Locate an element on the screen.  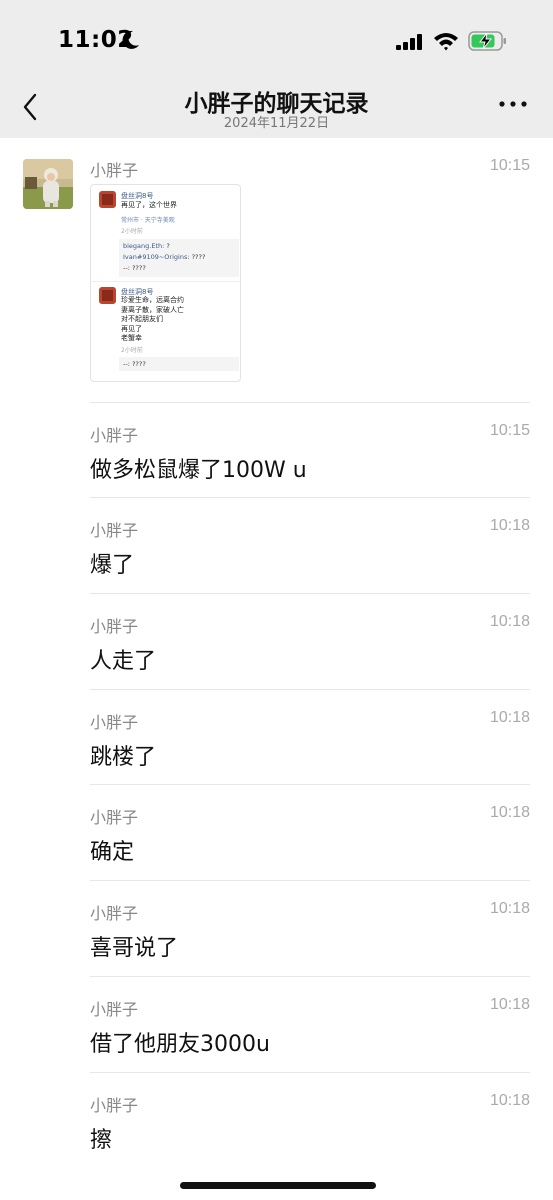
post-text-line: 妻离子散，家破人亡 is located at coordinates (152, 309).